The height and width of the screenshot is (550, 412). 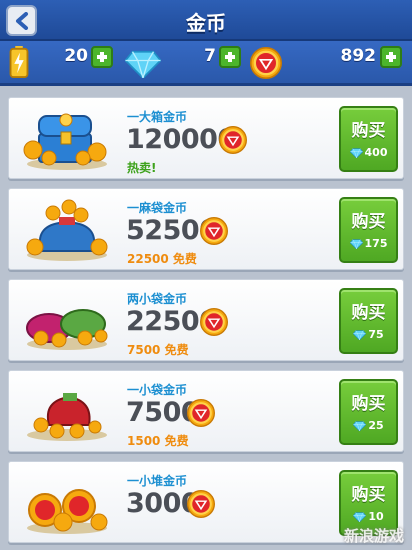 I want to click on pack-name: 一麻袋金币, so click(x=157, y=208).